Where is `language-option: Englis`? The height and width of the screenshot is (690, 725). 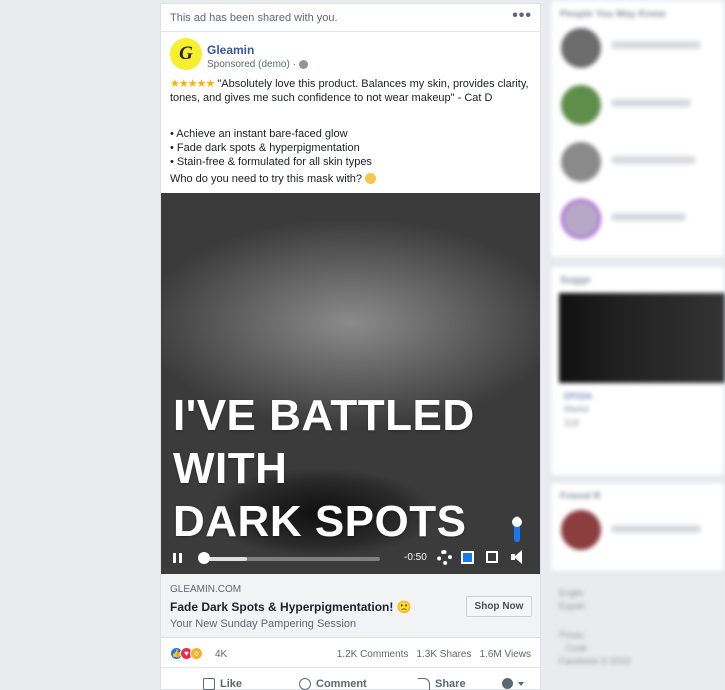
language-option: Englis is located at coordinates (571, 593).